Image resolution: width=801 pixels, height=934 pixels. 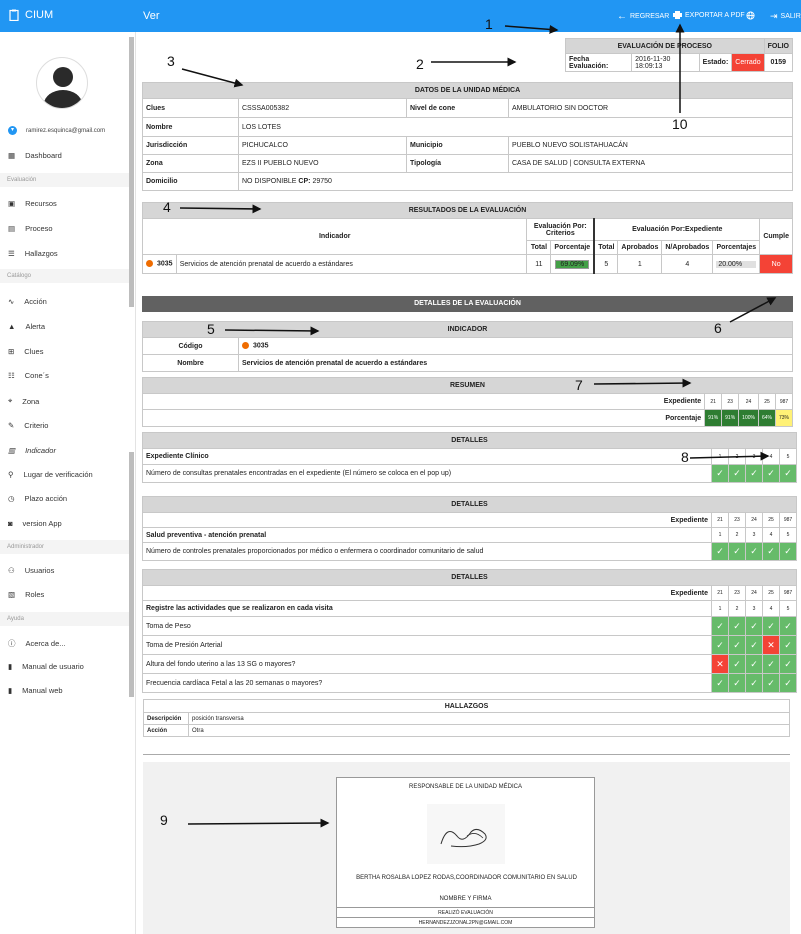 What do you see at coordinates (211, 329) in the screenshot?
I see `annotation-5: 5` at bounding box center [211, 329].